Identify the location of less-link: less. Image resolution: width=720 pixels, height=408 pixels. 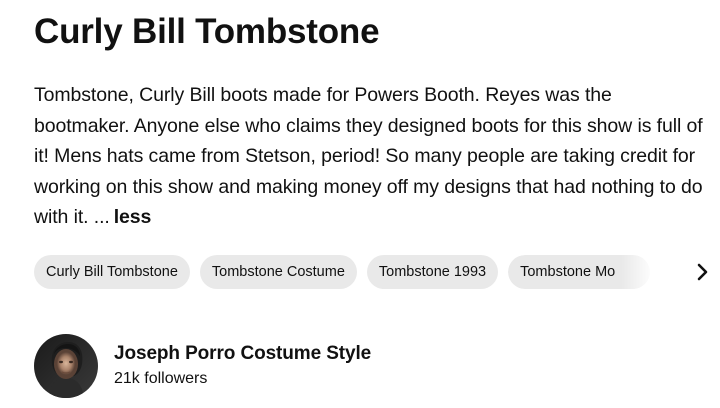
(133, 217).